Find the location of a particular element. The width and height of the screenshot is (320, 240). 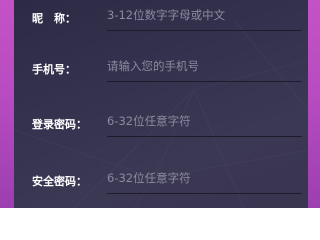

security-password-row: 安全密码： is located at coordinates (161, 181).